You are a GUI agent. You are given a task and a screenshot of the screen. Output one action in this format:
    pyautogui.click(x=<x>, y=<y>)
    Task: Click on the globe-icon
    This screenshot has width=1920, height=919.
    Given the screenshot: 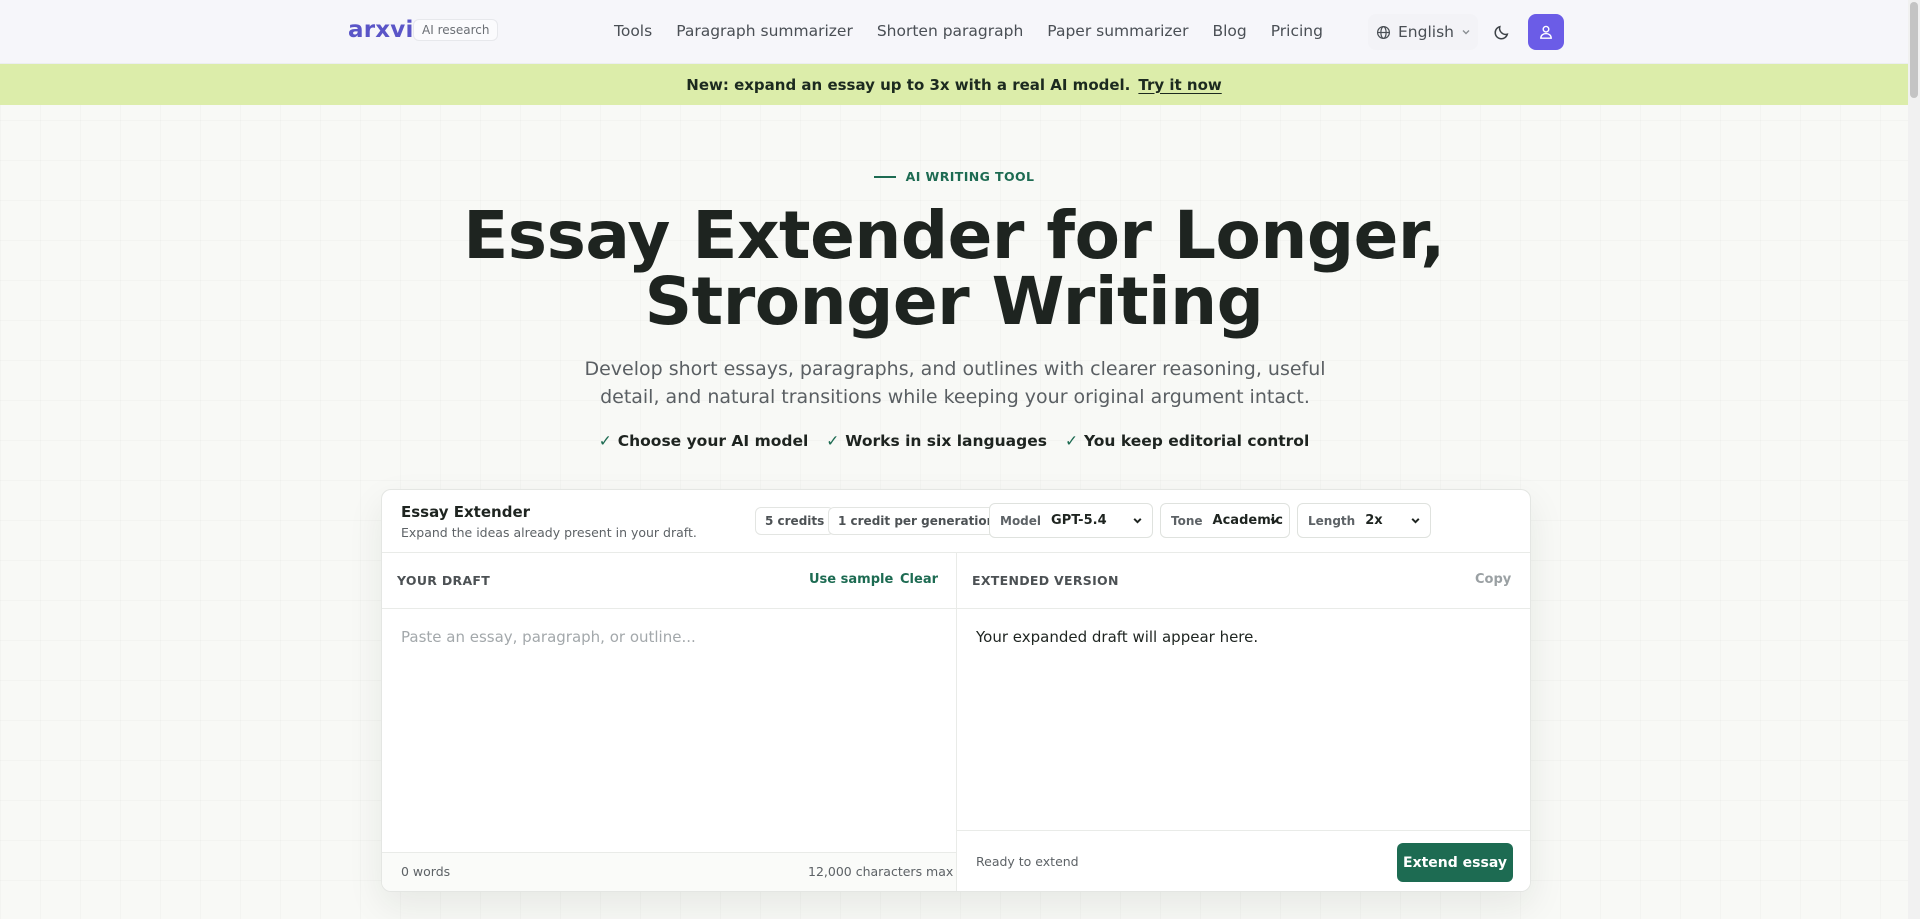 What is the action you would take?
    pyautogui.click(x=1383, y=32)
    